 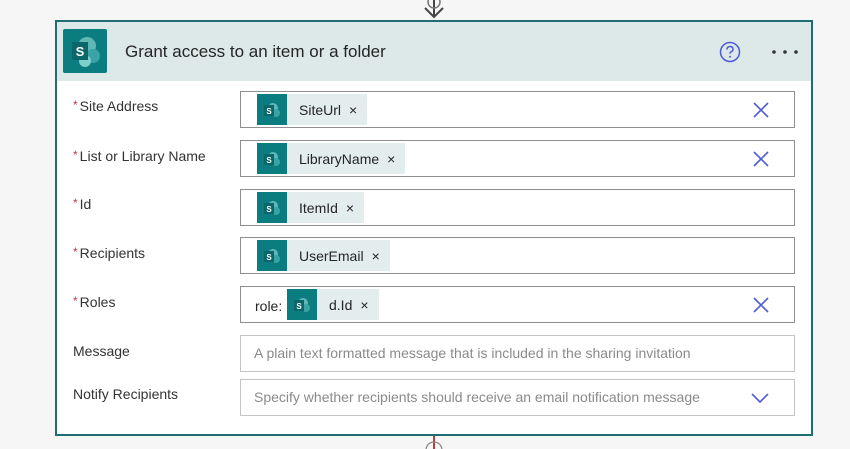 I want to click on roles-label-text: Roles, so click(x=97, y=302).